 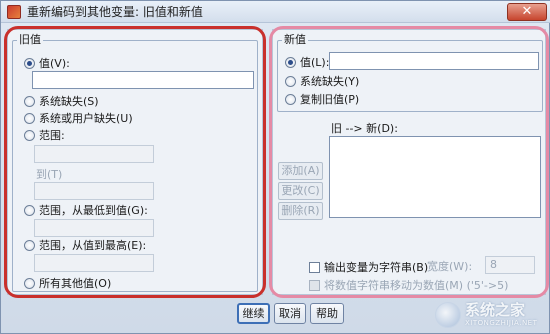 I want to click on old-system-or-user-missing-radio-button, so click(x=29, y=118).